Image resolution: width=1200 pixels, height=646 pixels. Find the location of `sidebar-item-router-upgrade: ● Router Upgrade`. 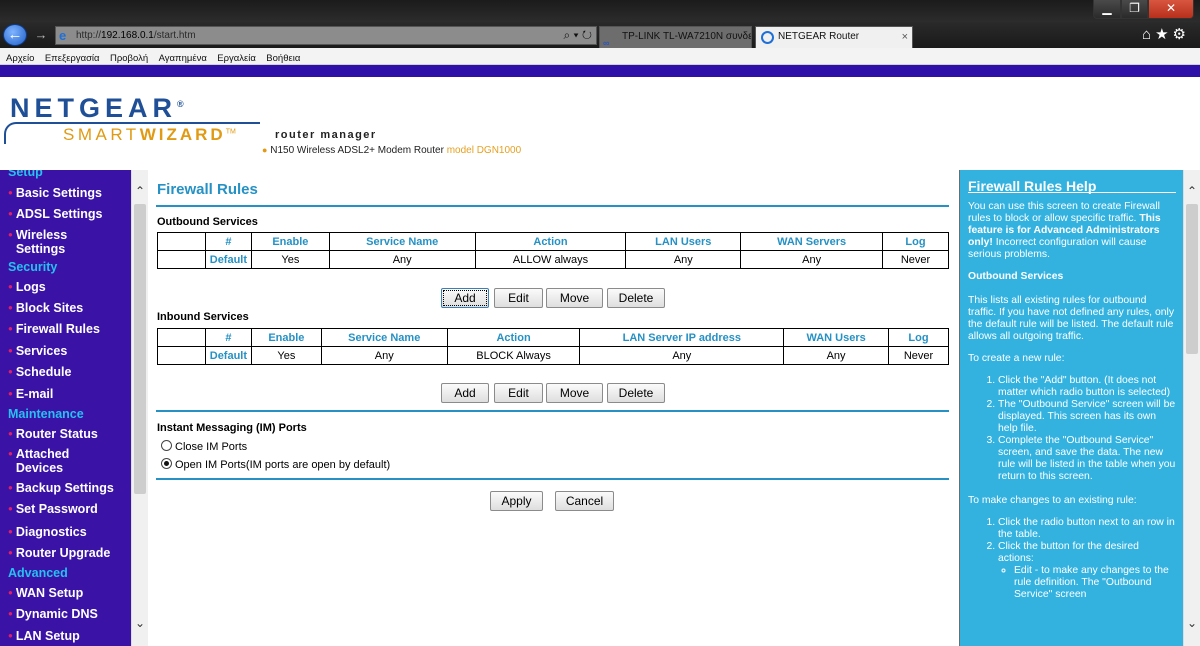

sidebar-item-router-upgrade: ● Router Upgrade is located at coordinates (59, 553).